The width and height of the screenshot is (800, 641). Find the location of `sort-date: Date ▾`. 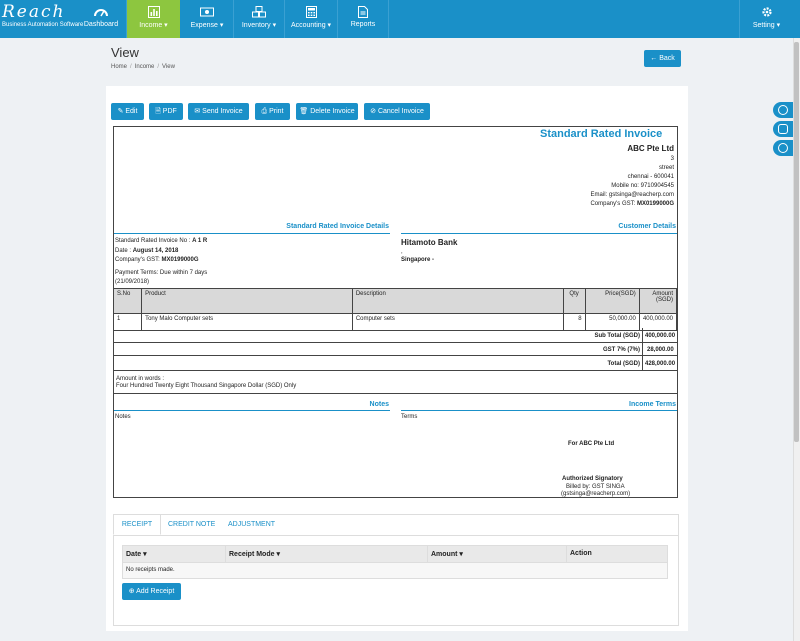

sort-date: Date ▾ is located at coordinates (136, 554).